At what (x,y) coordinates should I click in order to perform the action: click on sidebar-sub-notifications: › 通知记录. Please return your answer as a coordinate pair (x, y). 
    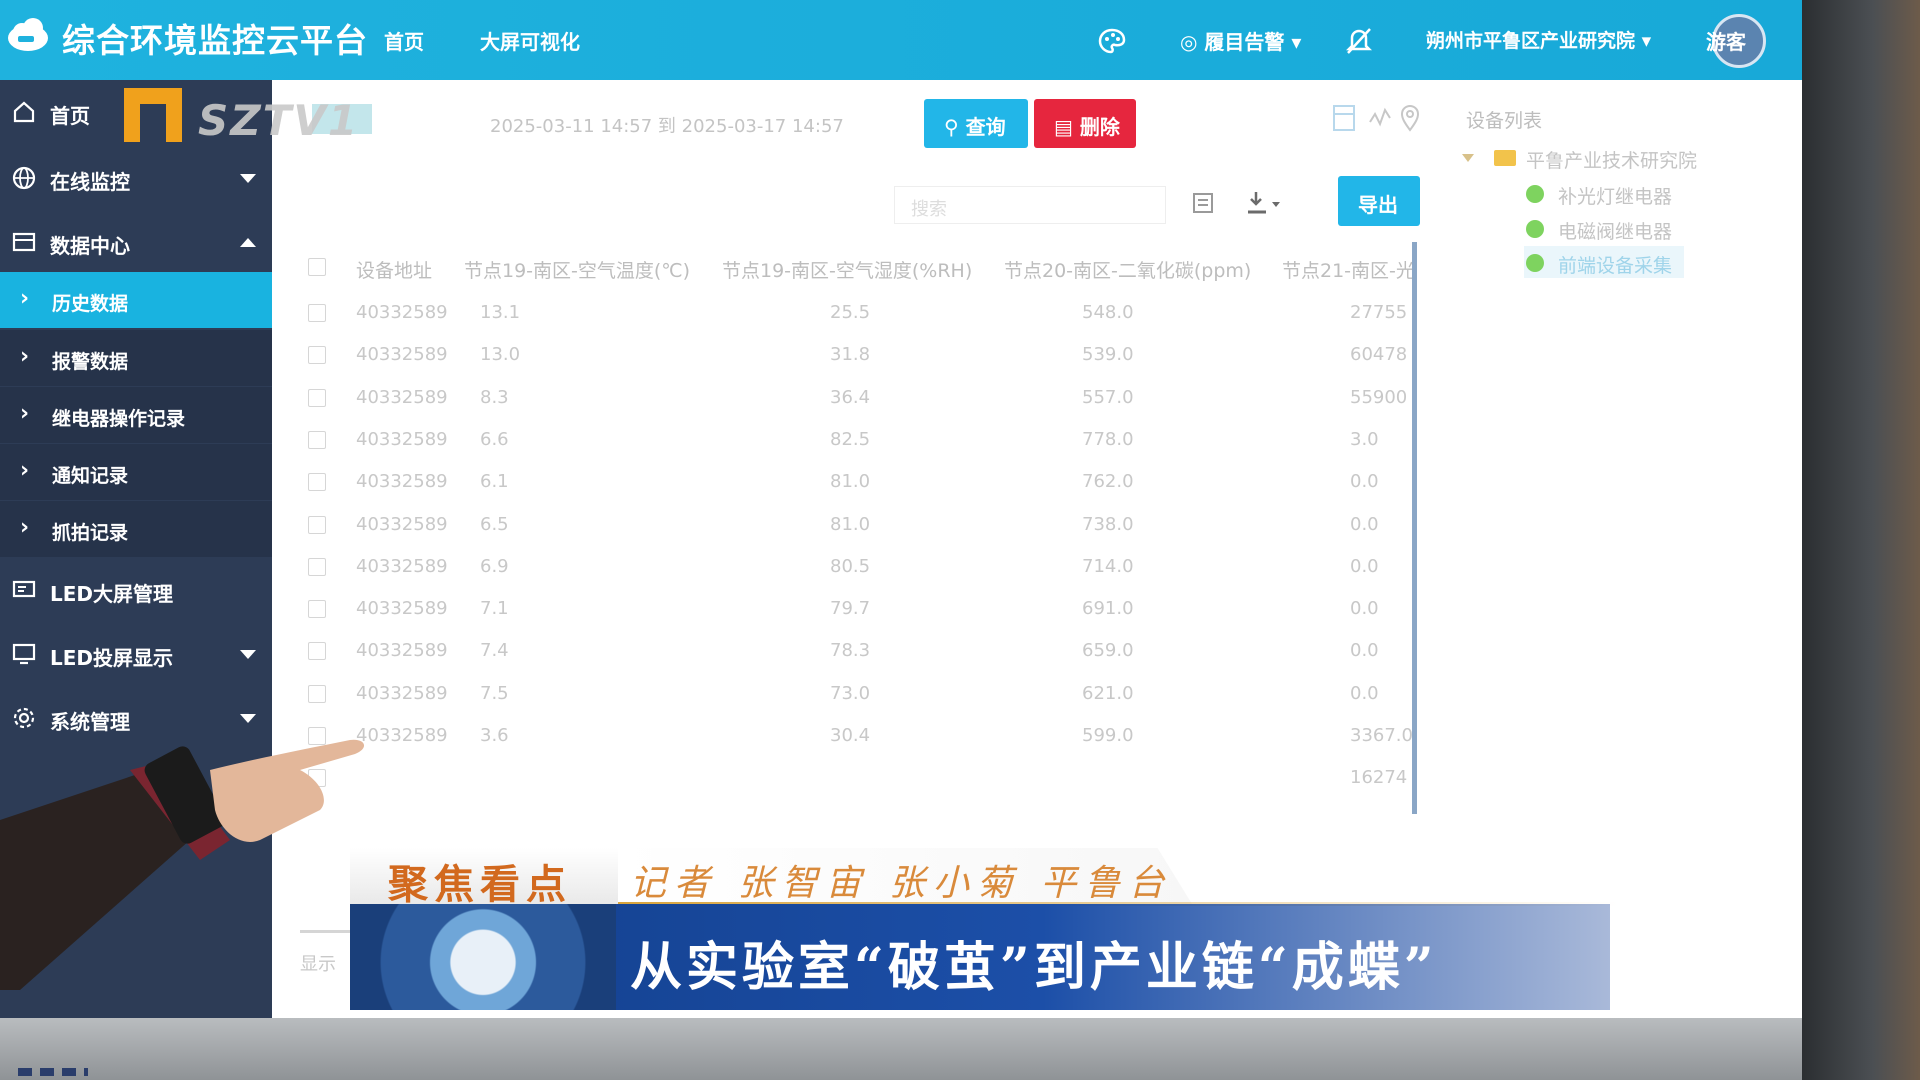
    Looking at the image, I should click on (136, 472).